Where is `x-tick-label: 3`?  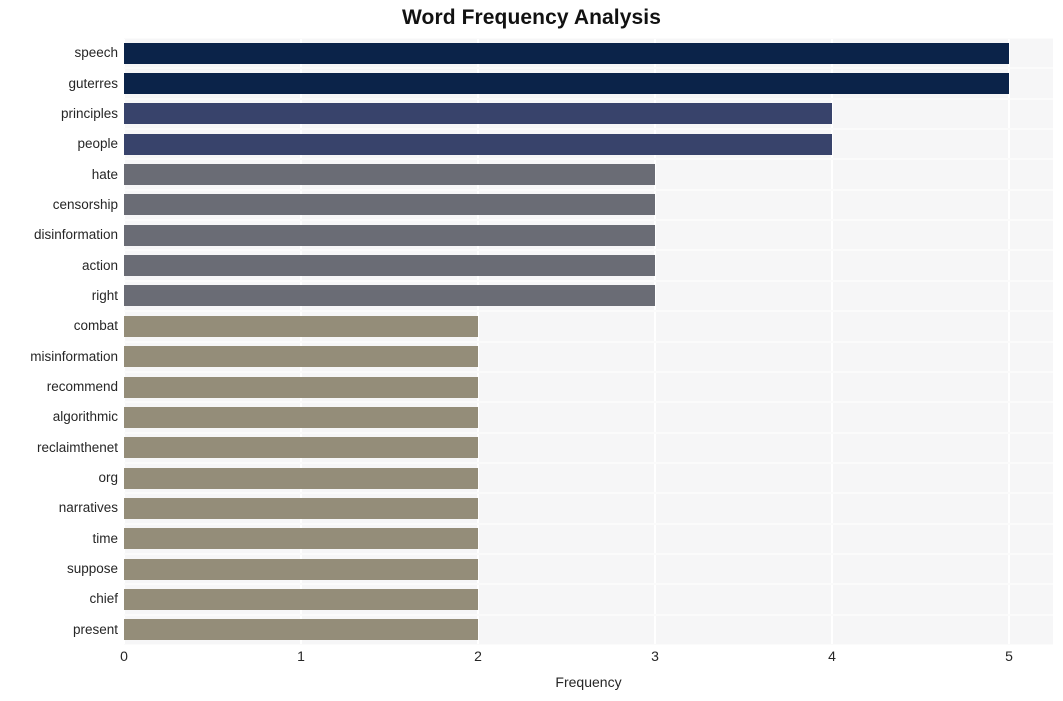 x-tick-label: 3 is located at coordinates (655, 656).